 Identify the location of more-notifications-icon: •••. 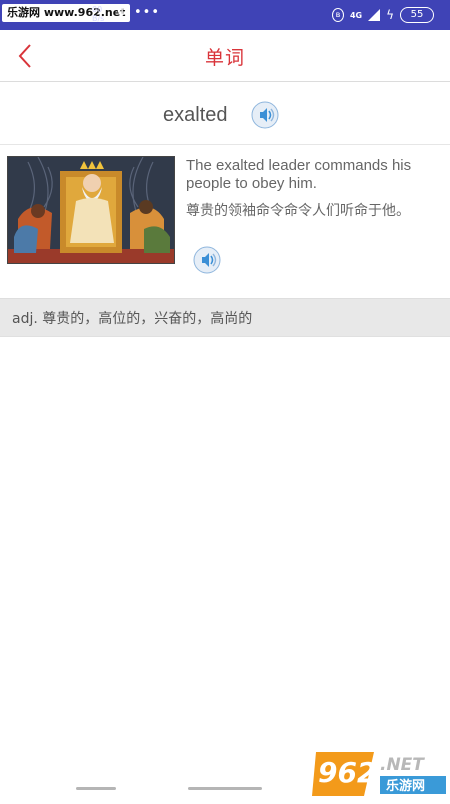
(147, 12).